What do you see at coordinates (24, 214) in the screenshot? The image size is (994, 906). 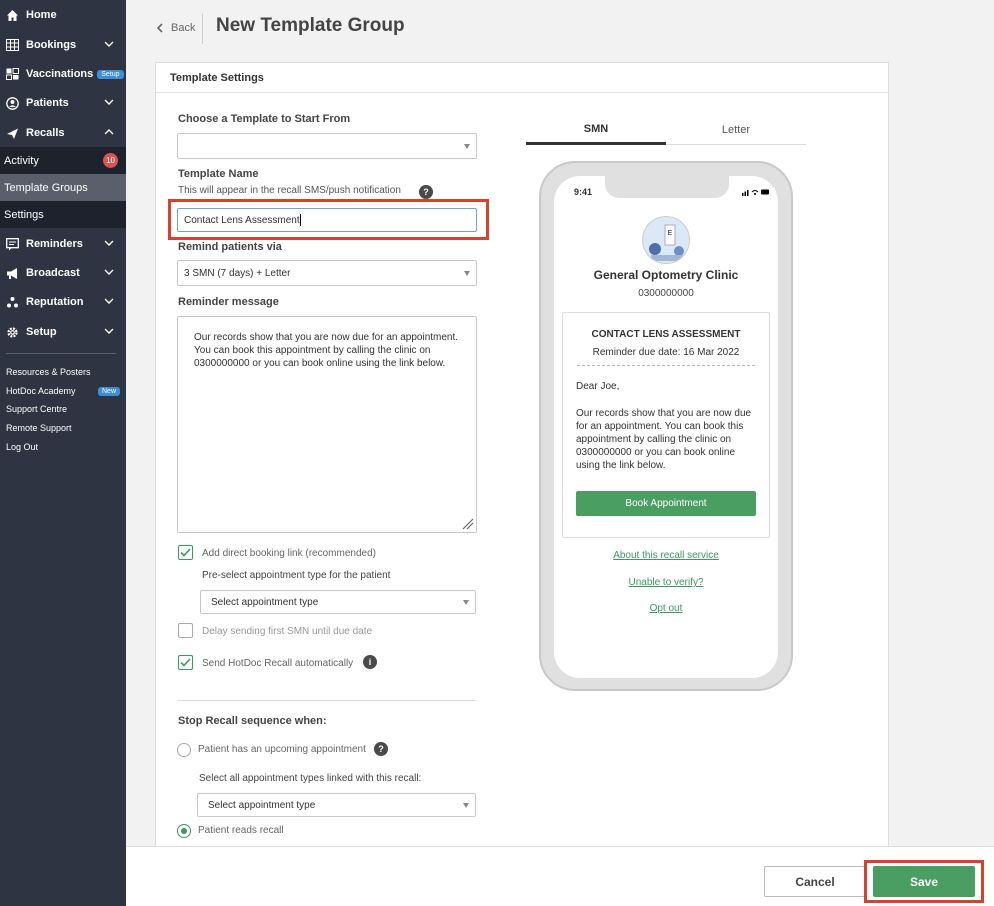 I see `sidebar-item-label: Settings` at bounding box center [24, 214].